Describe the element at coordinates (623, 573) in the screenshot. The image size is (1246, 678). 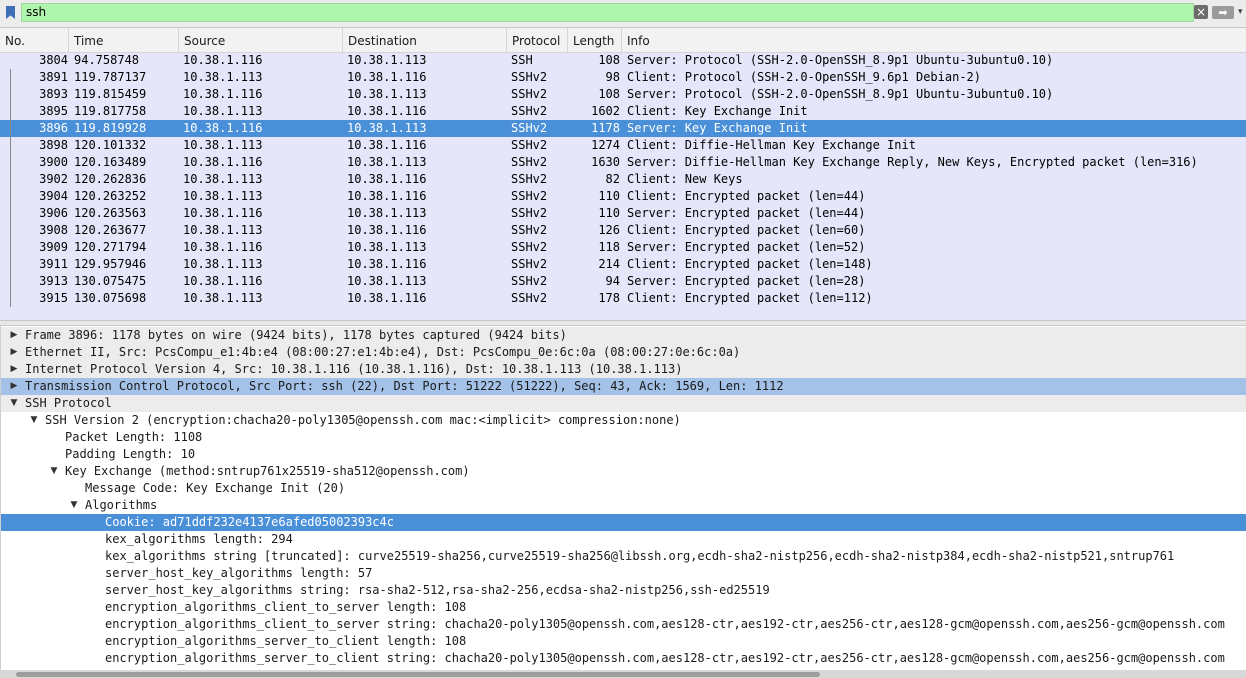
I see `tree-item: server_host_key_algorithms length: 57` at that location.